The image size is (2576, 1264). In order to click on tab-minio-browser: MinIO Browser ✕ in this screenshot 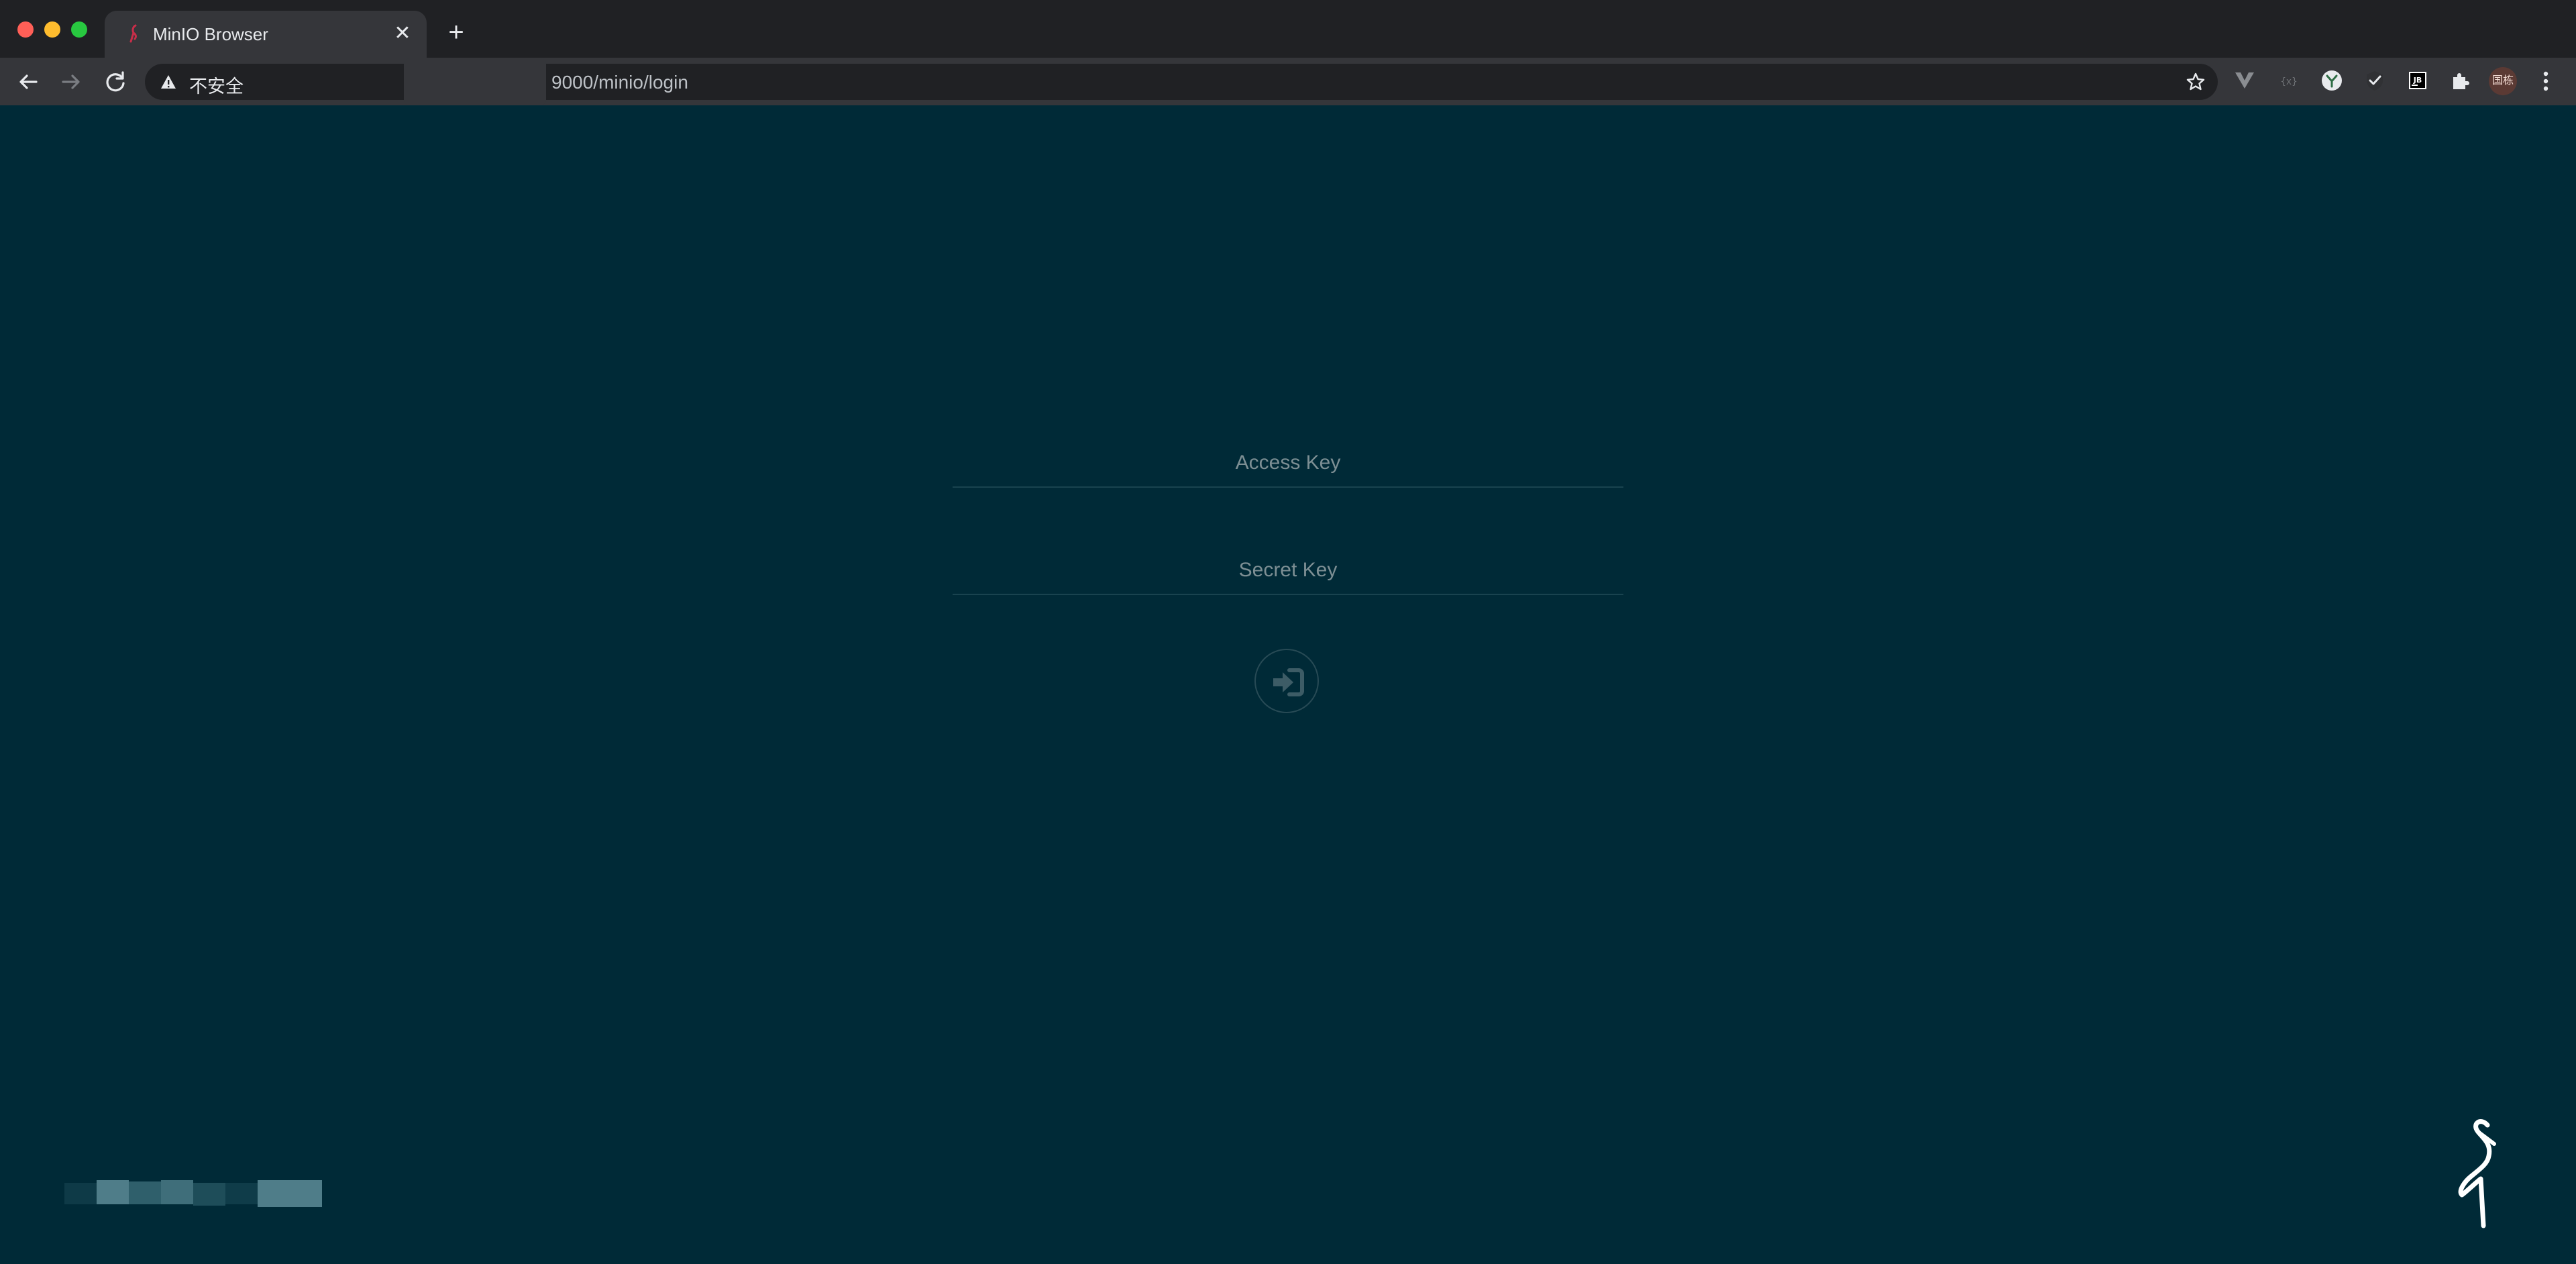, I will do `click(266, 34)`.